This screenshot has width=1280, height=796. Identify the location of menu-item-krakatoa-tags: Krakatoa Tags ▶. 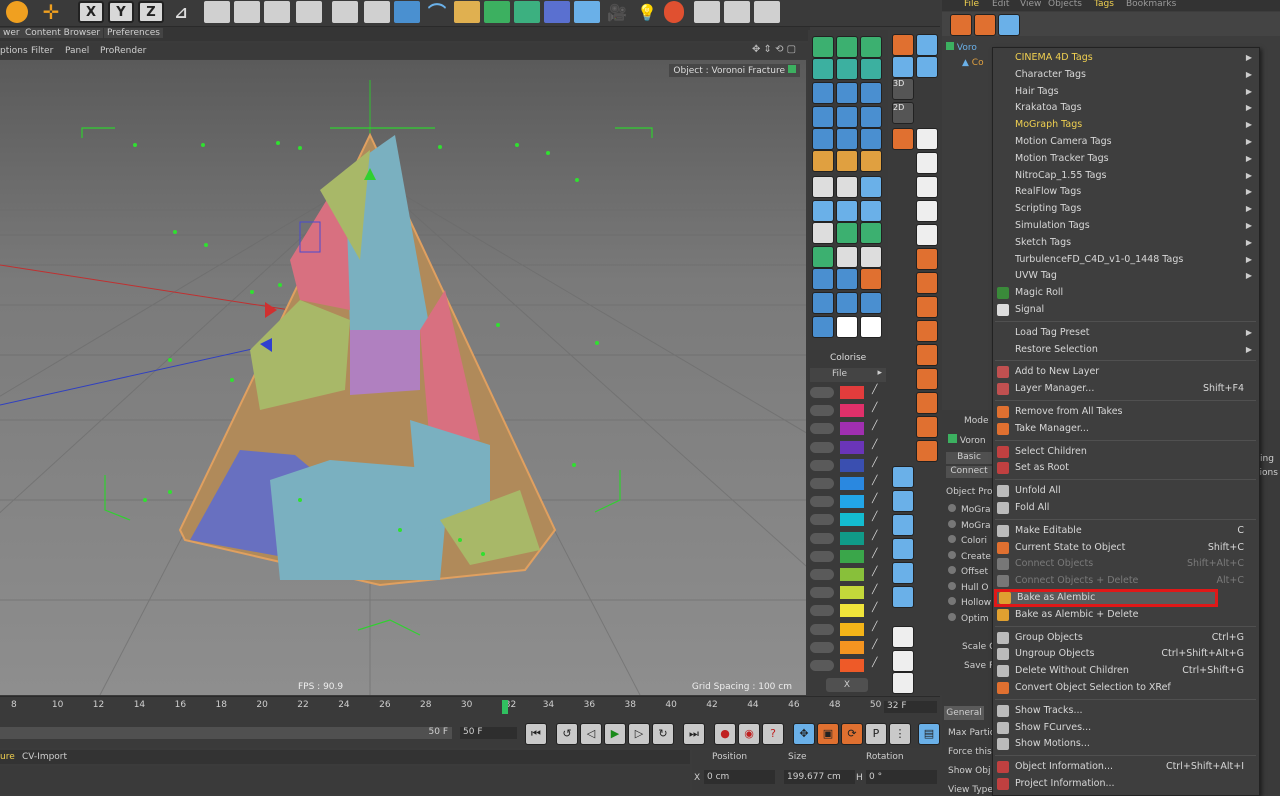
(1125, 108).